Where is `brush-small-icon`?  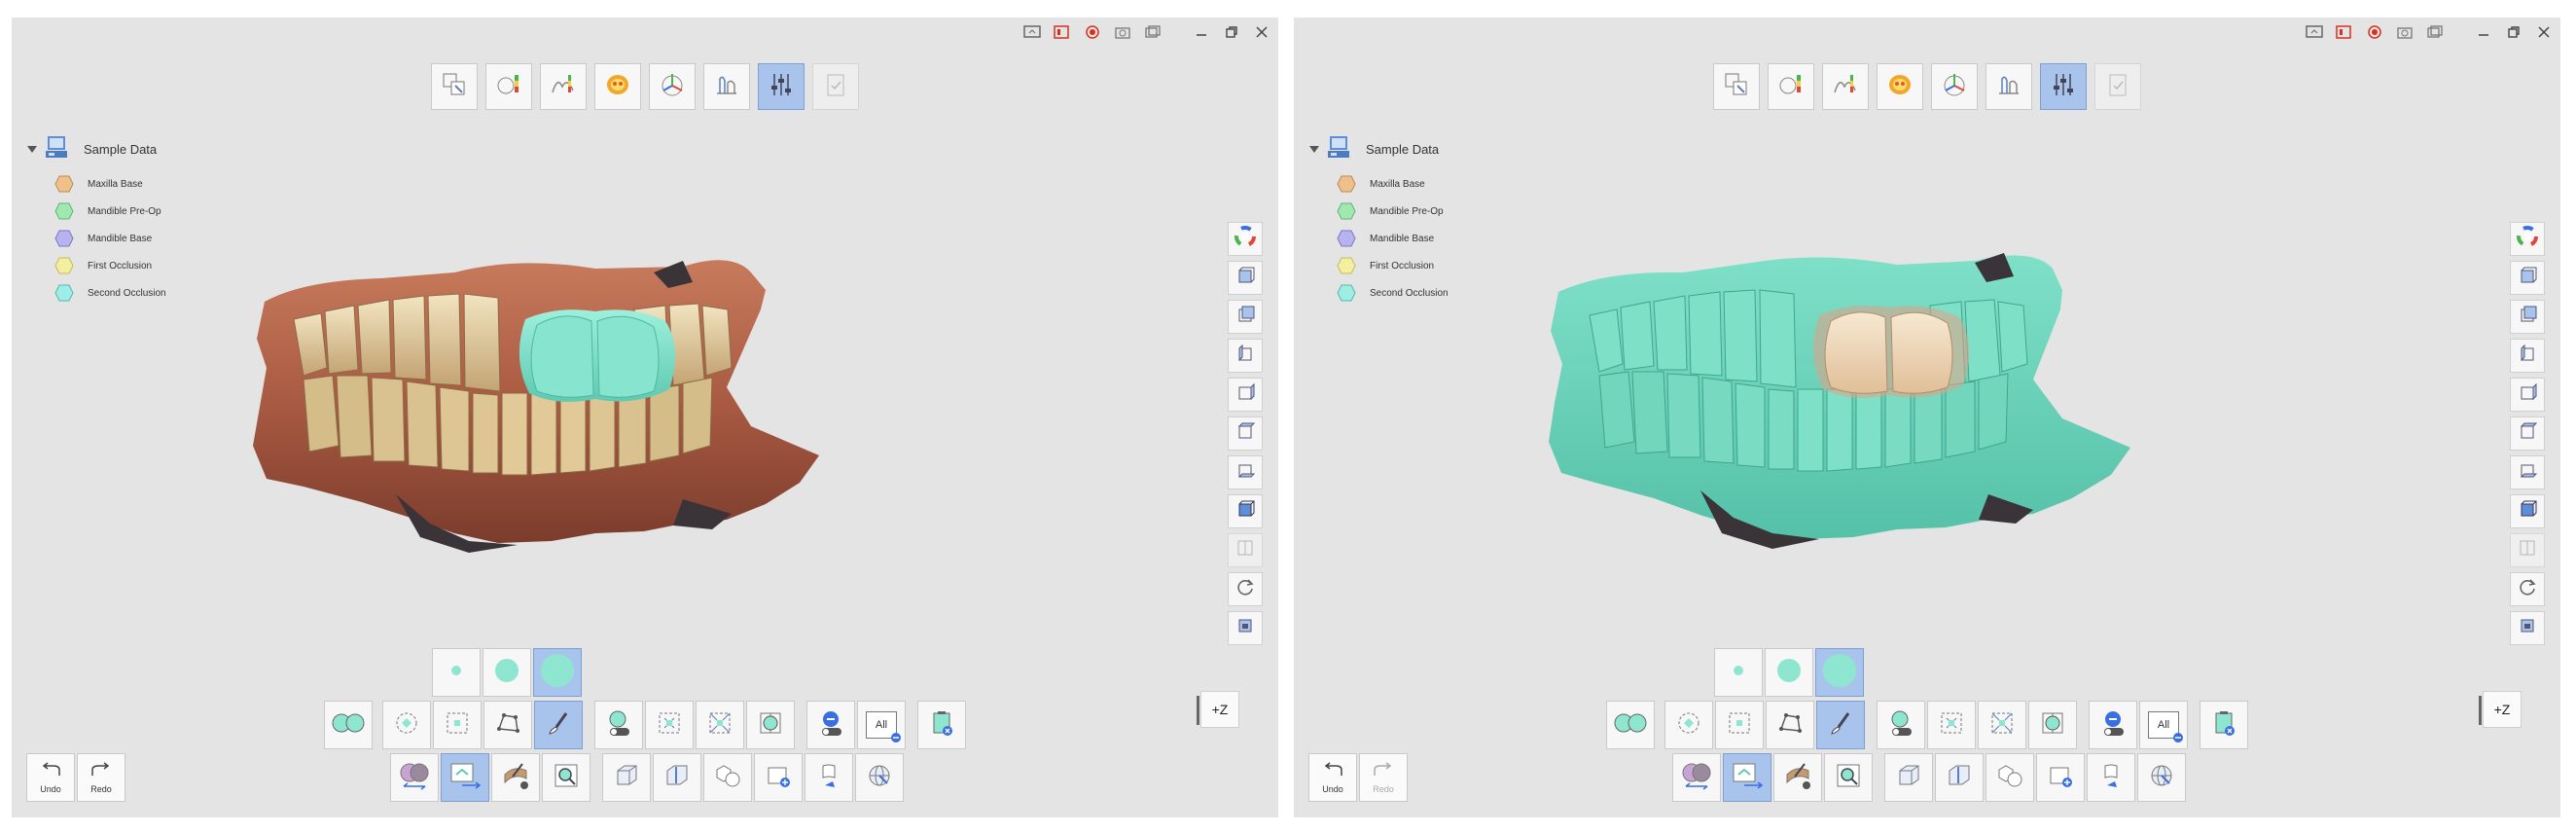
brush-small-icon is located at coordinates (456, 673).